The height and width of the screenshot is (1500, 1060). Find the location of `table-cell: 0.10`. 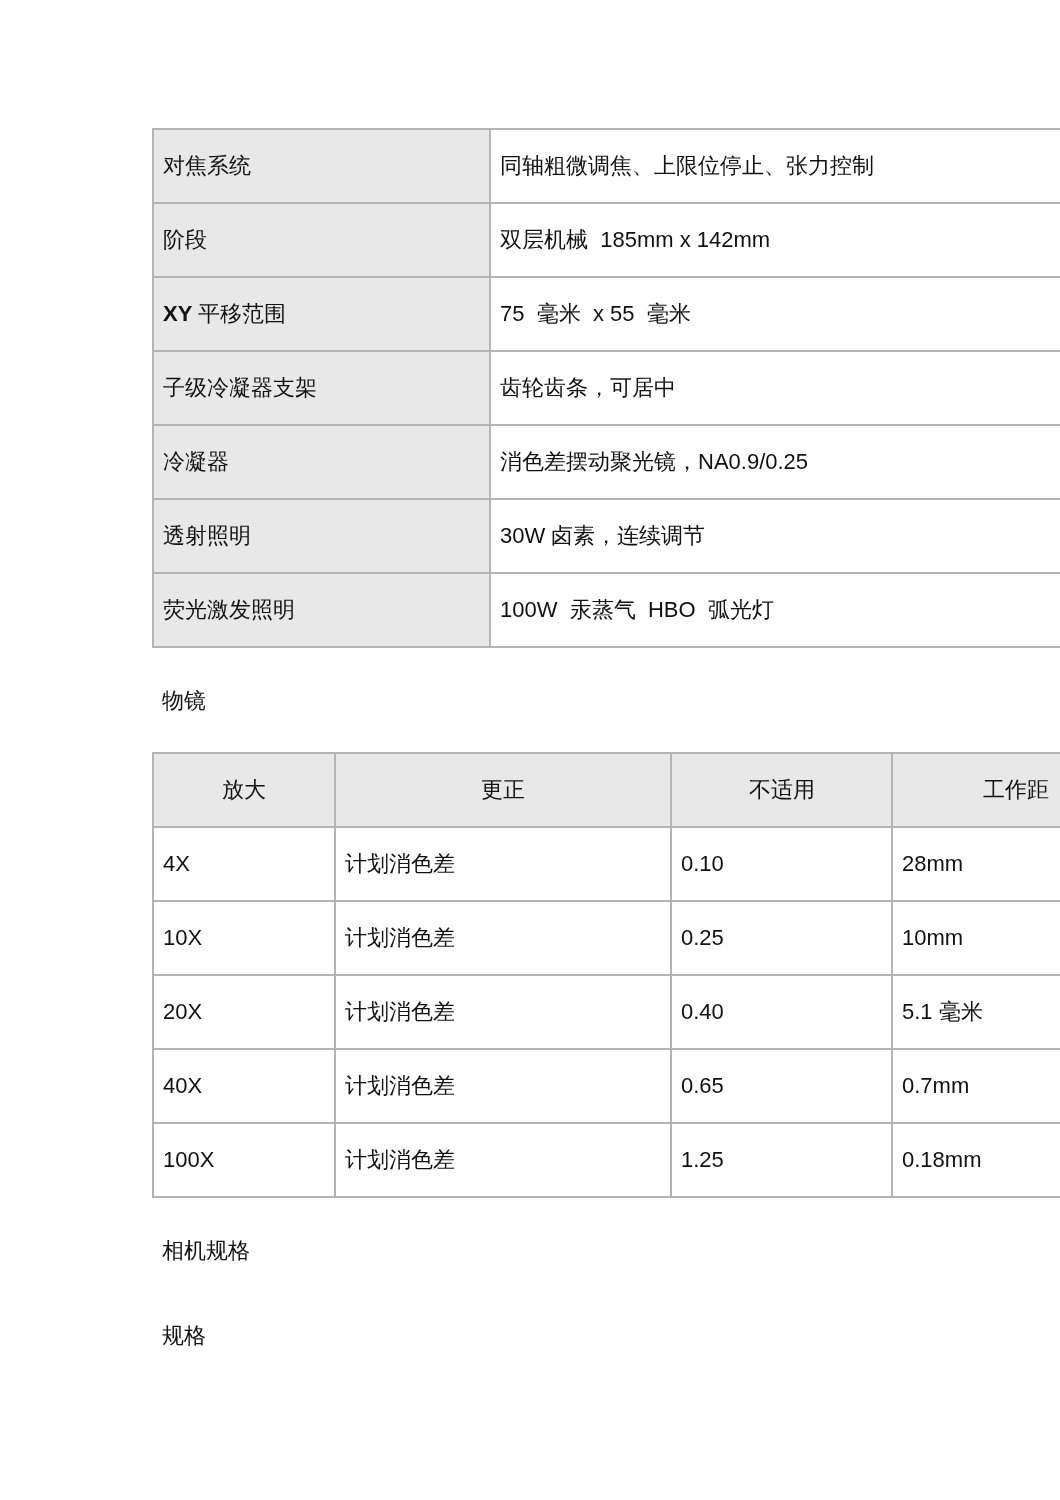

table-cell: 0.10 is located at coordinates (781, 864).